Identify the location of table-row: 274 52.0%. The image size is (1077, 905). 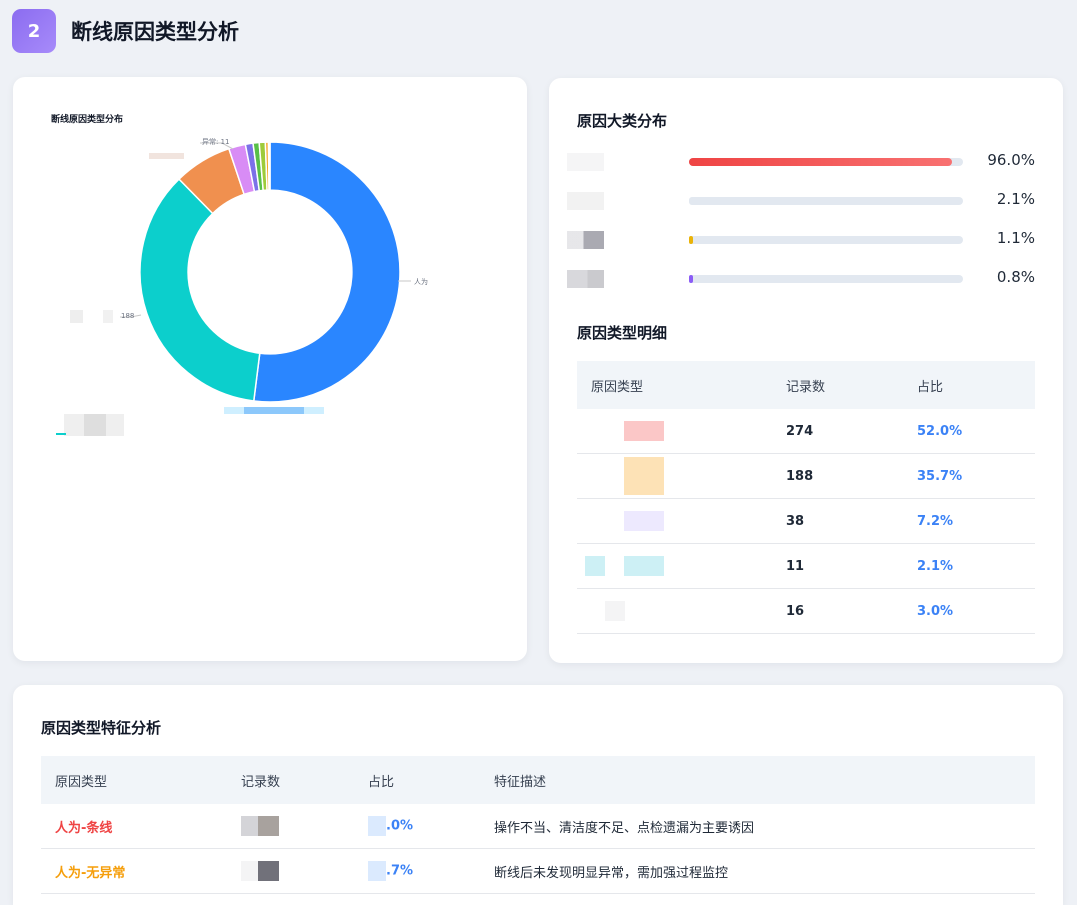
(806, 431).